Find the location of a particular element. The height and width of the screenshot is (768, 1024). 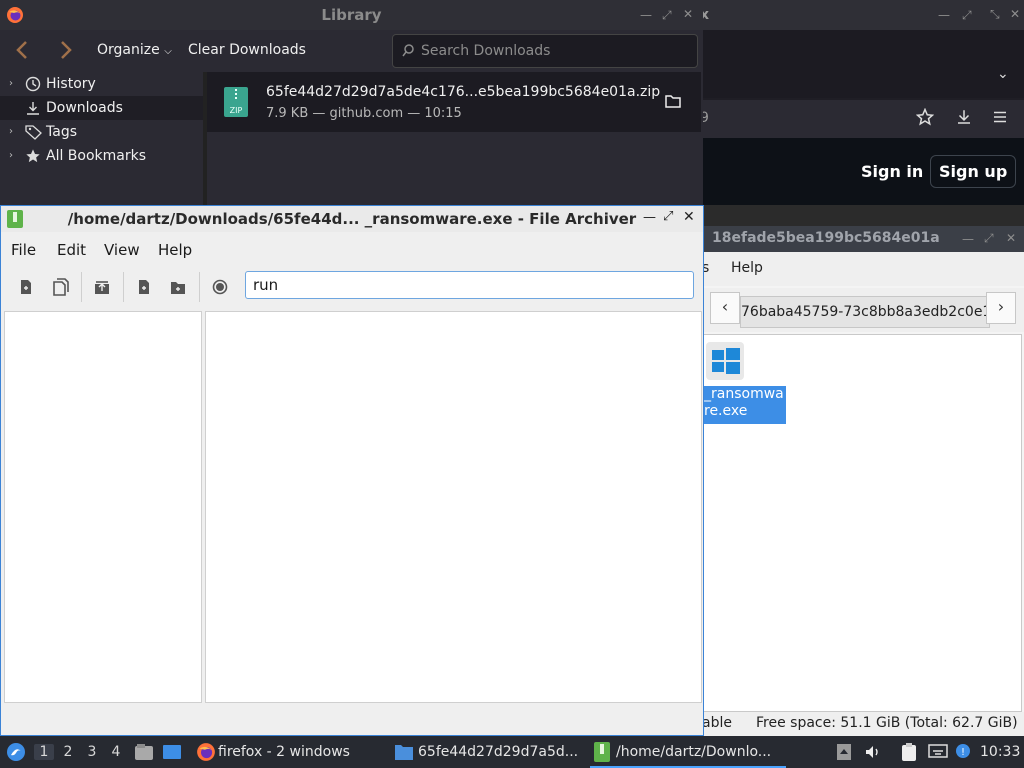

bookmark-star-icon is located at coordinates (925, 117).